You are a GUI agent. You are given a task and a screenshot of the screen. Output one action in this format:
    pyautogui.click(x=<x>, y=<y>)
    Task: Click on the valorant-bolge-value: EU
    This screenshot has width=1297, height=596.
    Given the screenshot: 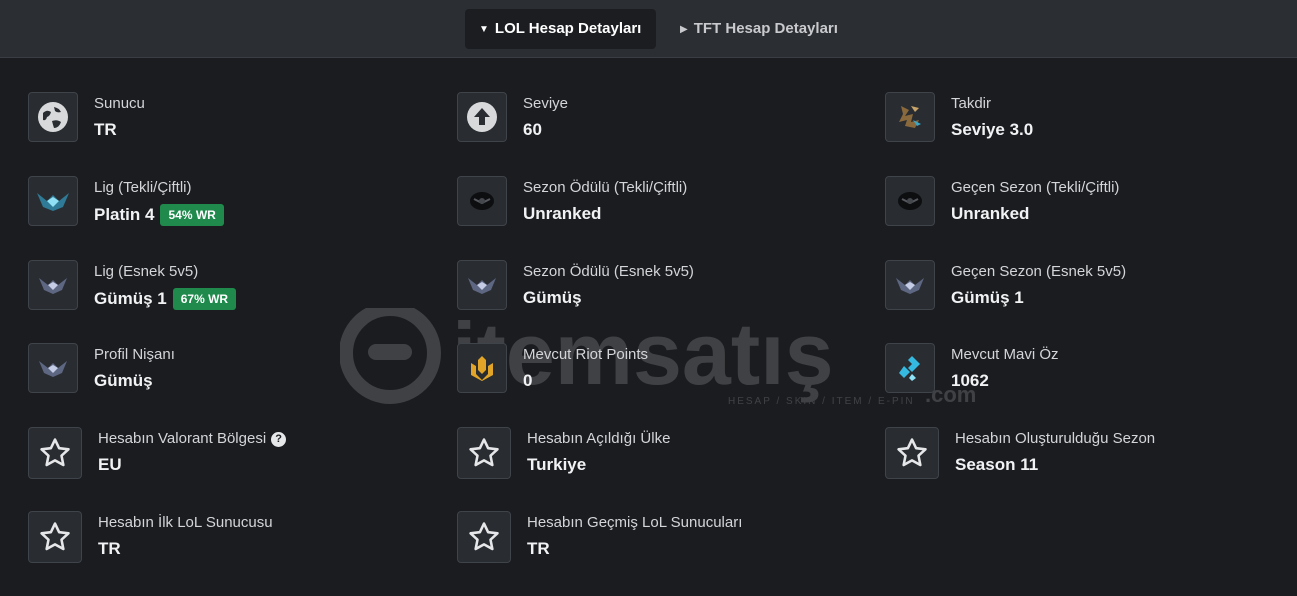 What is the action you would take?
    pyautogui.click(x=110, y=464)
    